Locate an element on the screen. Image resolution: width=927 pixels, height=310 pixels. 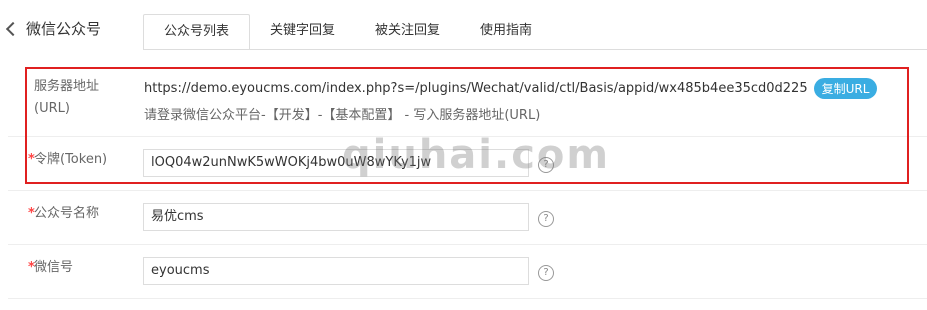
tab-bar: 公众号列表 关键字回复 被关注回复 使用指南 is located at coordinates (347, 32).